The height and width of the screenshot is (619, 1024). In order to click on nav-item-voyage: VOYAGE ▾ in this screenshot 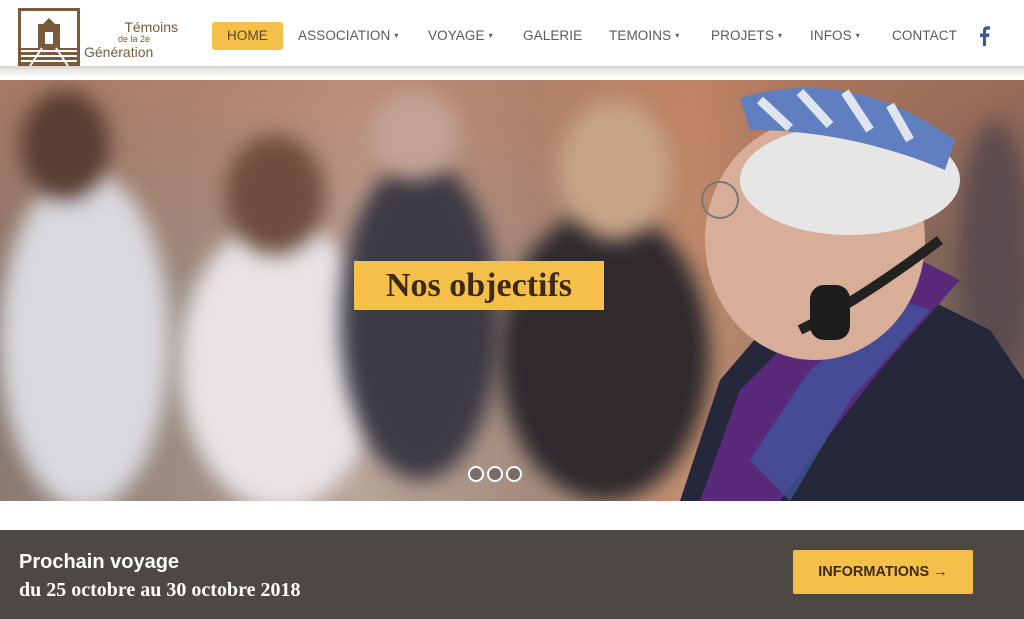, I will do `click(460, 36)`.